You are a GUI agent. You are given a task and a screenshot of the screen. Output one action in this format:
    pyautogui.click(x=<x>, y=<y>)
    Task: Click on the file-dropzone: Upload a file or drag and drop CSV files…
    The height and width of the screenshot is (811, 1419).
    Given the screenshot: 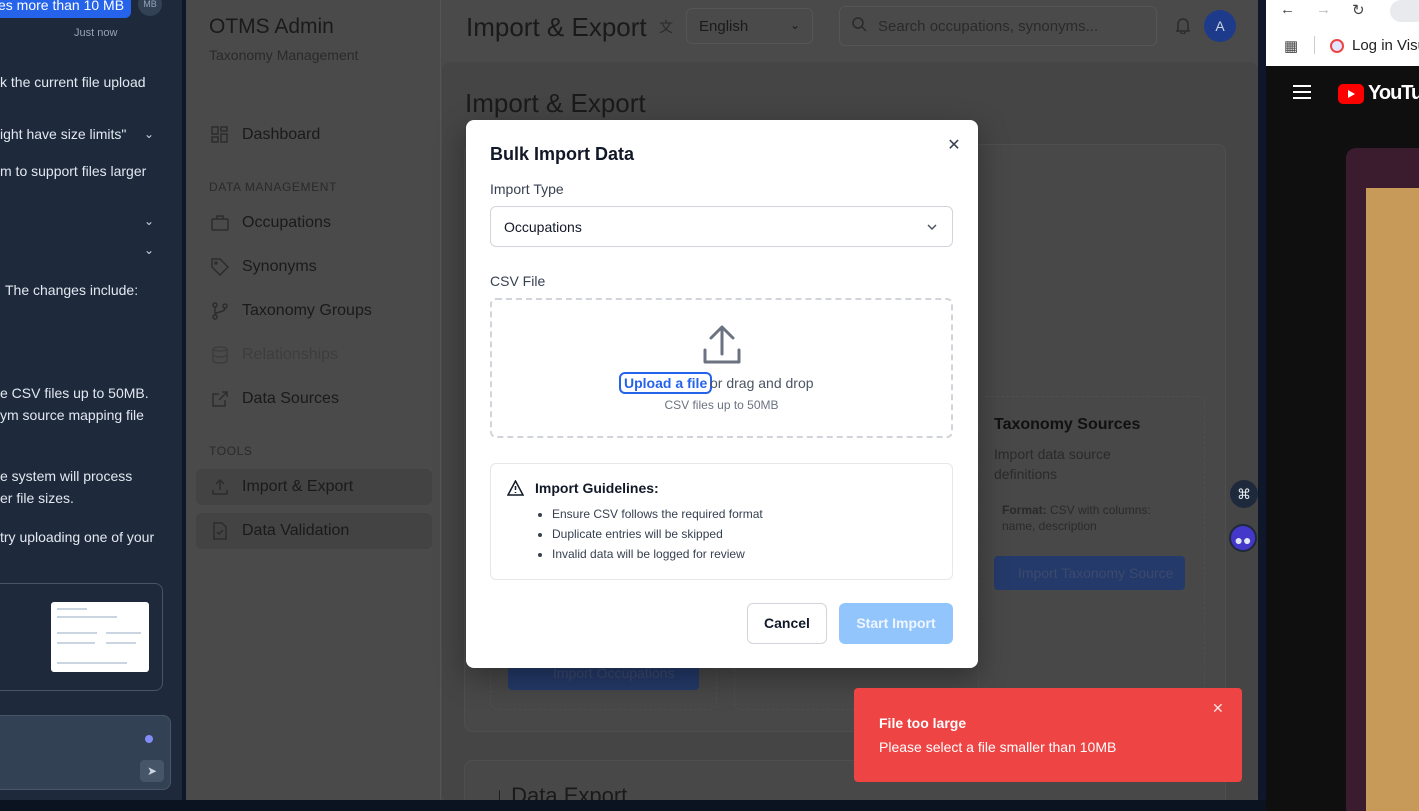 What is the action you would take?
    pyautogui.click(x=721, y=368)
    